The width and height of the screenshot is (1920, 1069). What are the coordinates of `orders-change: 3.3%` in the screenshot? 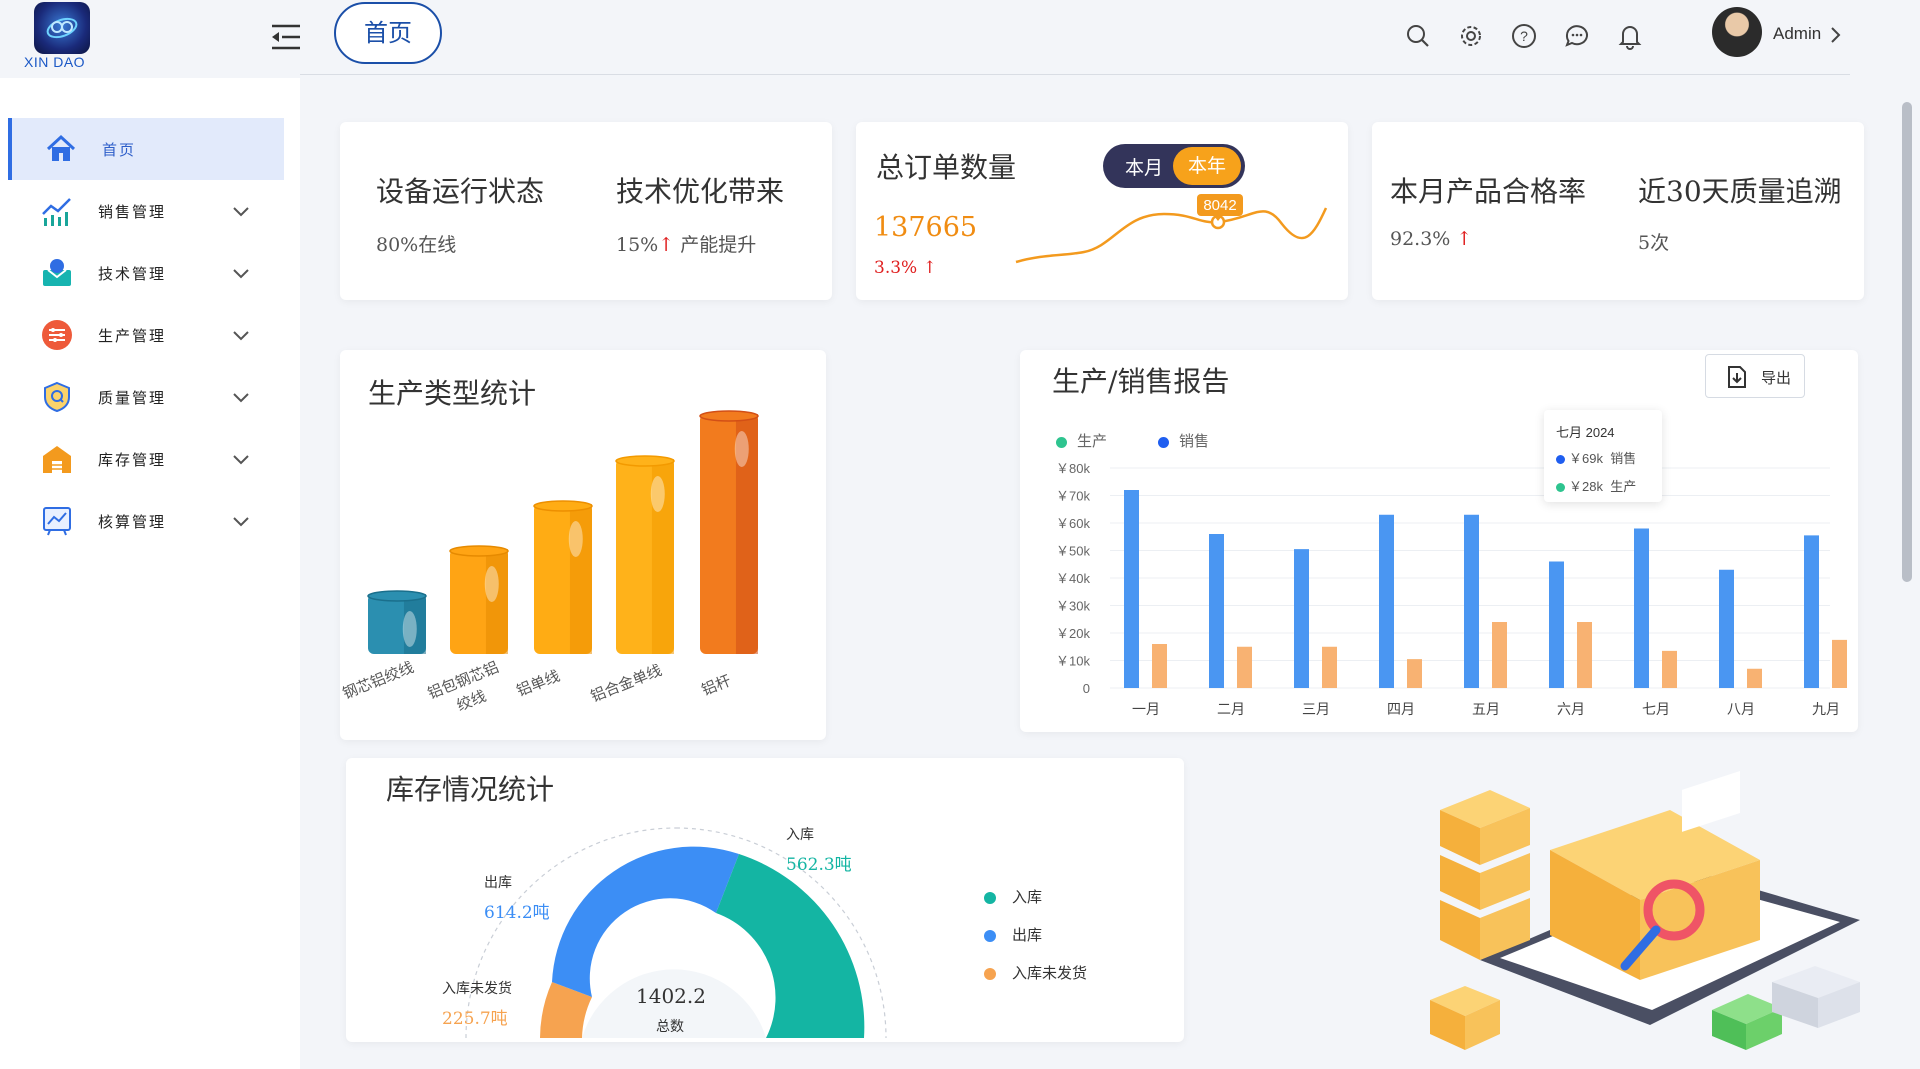 It's located at (896, 268).